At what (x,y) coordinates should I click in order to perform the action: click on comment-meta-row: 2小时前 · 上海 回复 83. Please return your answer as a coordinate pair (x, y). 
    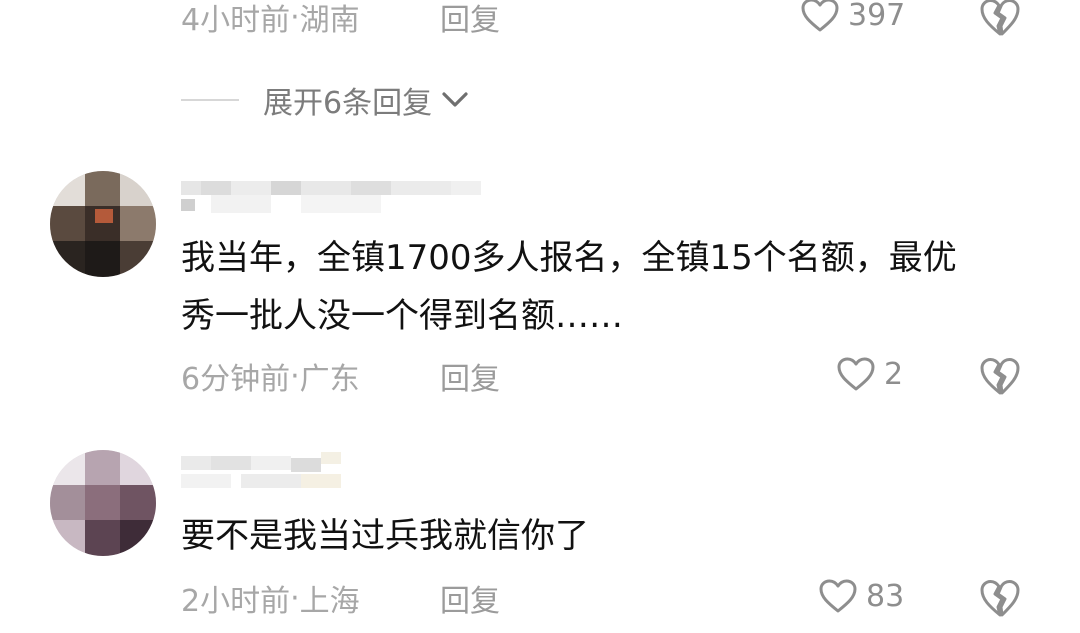
    Looking at the image, I should click on (630, 598).